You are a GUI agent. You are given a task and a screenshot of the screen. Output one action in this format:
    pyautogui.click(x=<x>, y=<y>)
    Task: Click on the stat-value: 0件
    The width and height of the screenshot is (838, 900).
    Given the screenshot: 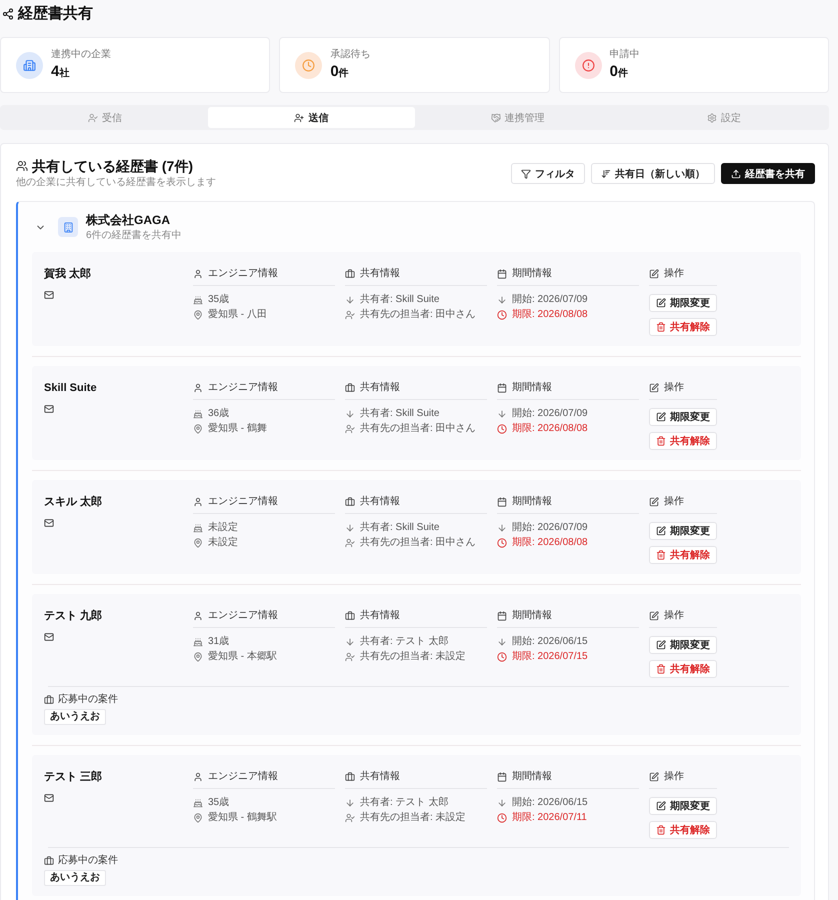 What is the action you would take?
    pyautogui.click(x=340, y=72)
    